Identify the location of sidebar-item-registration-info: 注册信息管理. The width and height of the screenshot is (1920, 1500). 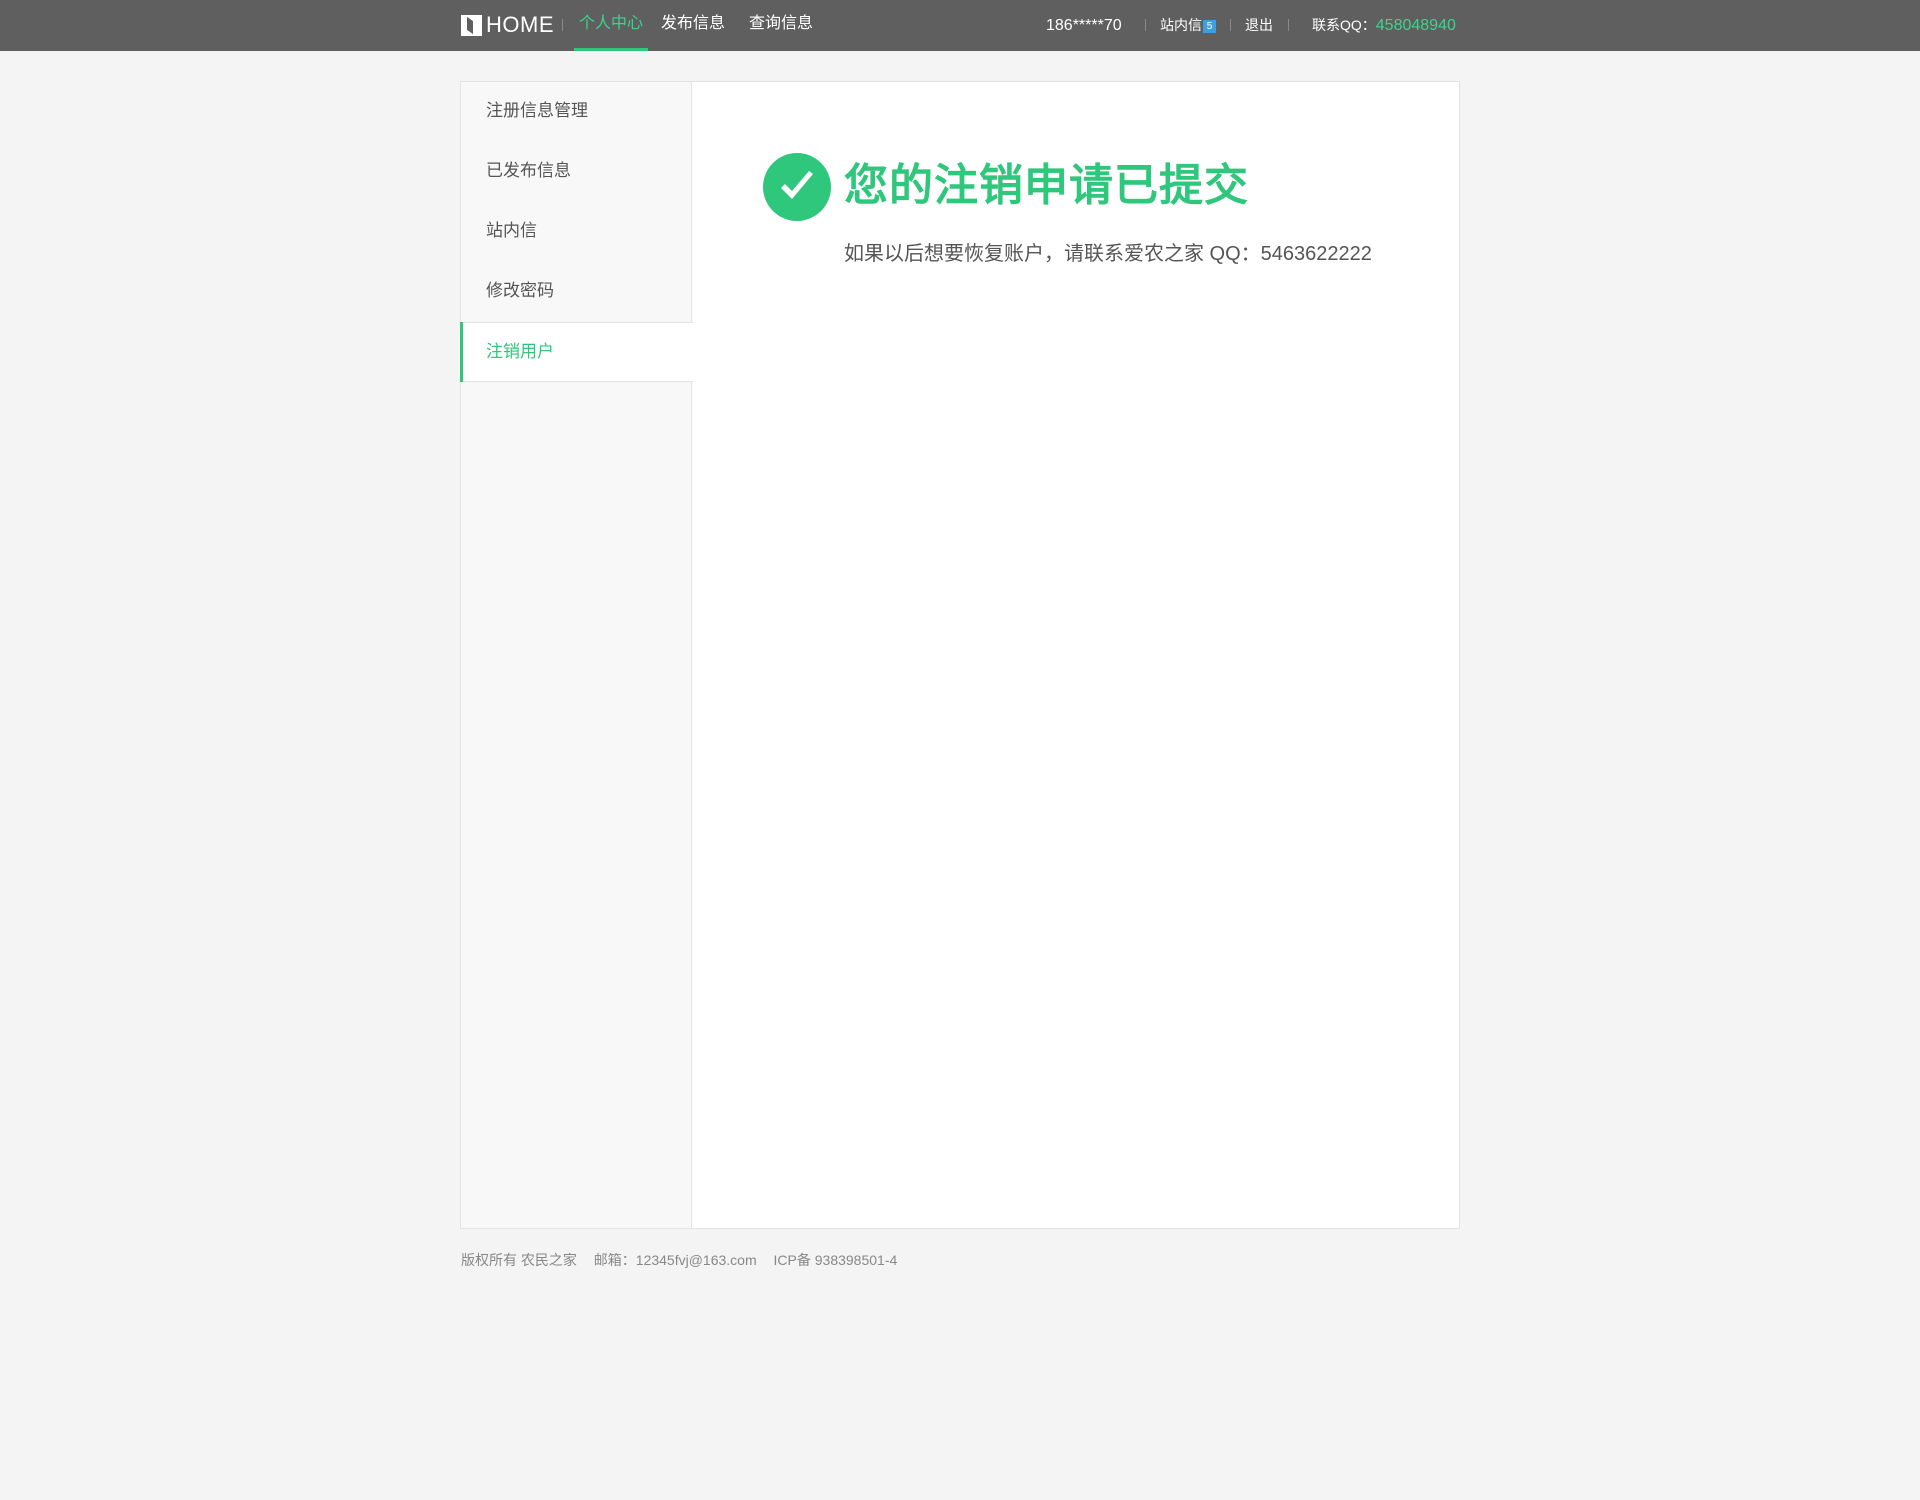
(576, 112).